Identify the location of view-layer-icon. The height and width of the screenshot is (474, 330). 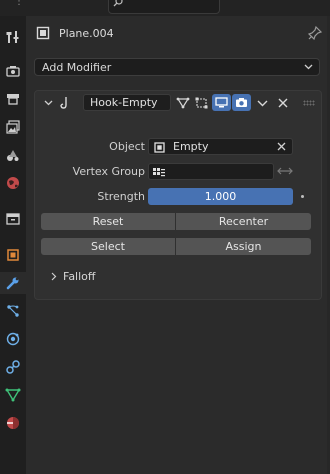
(13, 127).